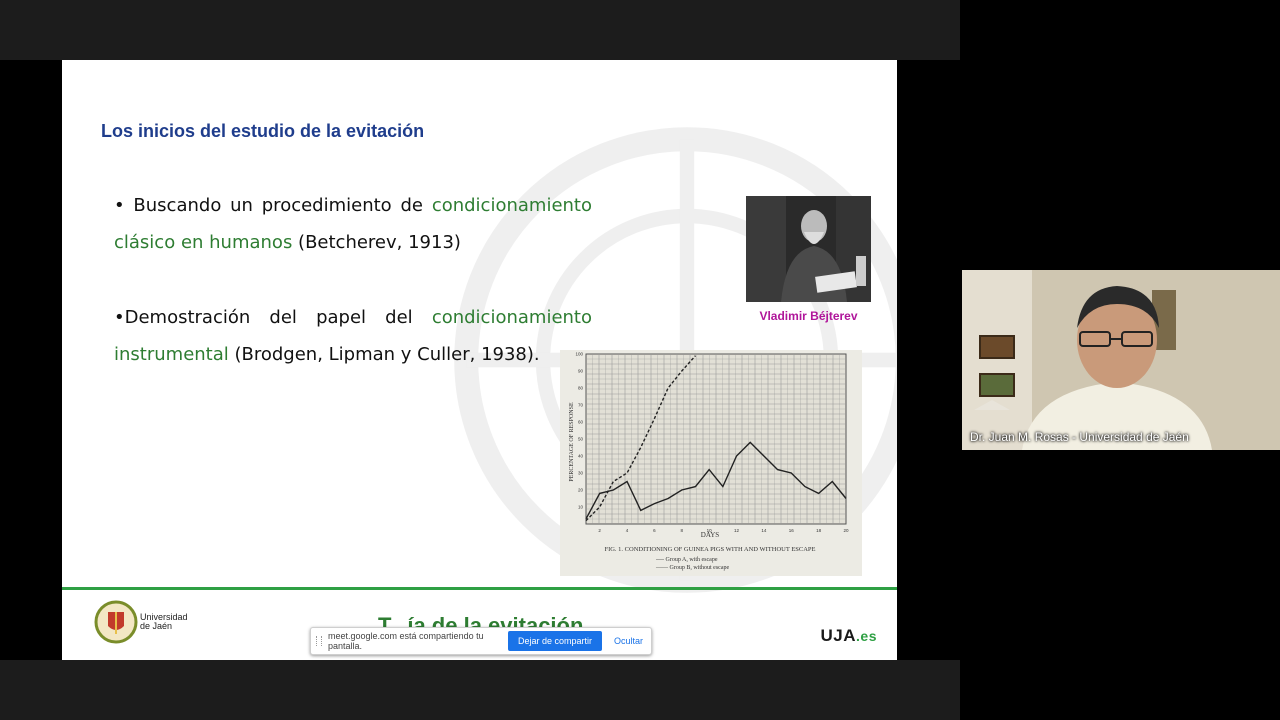 The image size is (1280, 720). Describe the element at coordinates (273, 317) in the screenshot. I see `bullet-text: •Demostración del papel del` at that location.